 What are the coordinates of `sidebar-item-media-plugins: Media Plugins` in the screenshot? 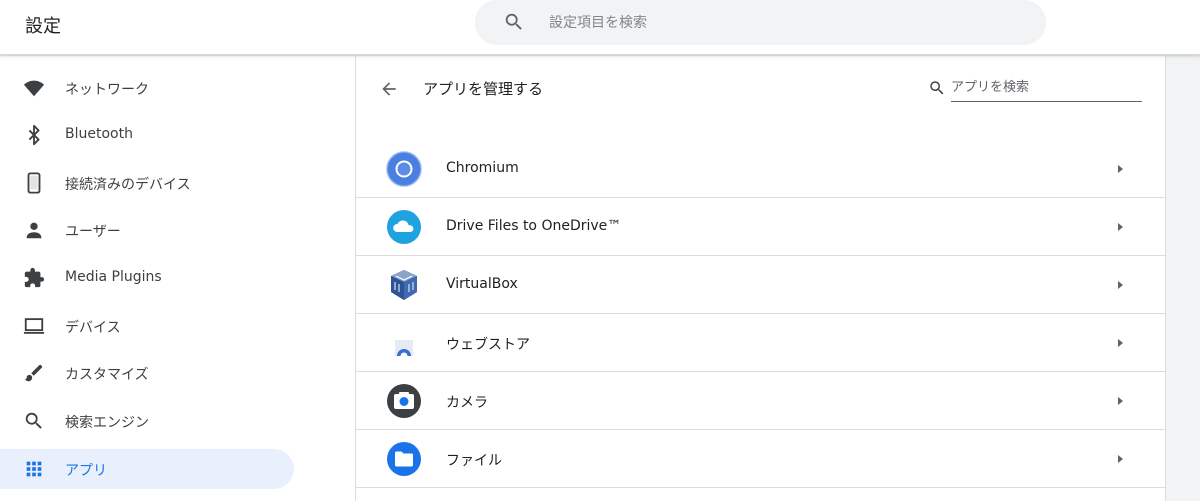 It's located at (147, 278).